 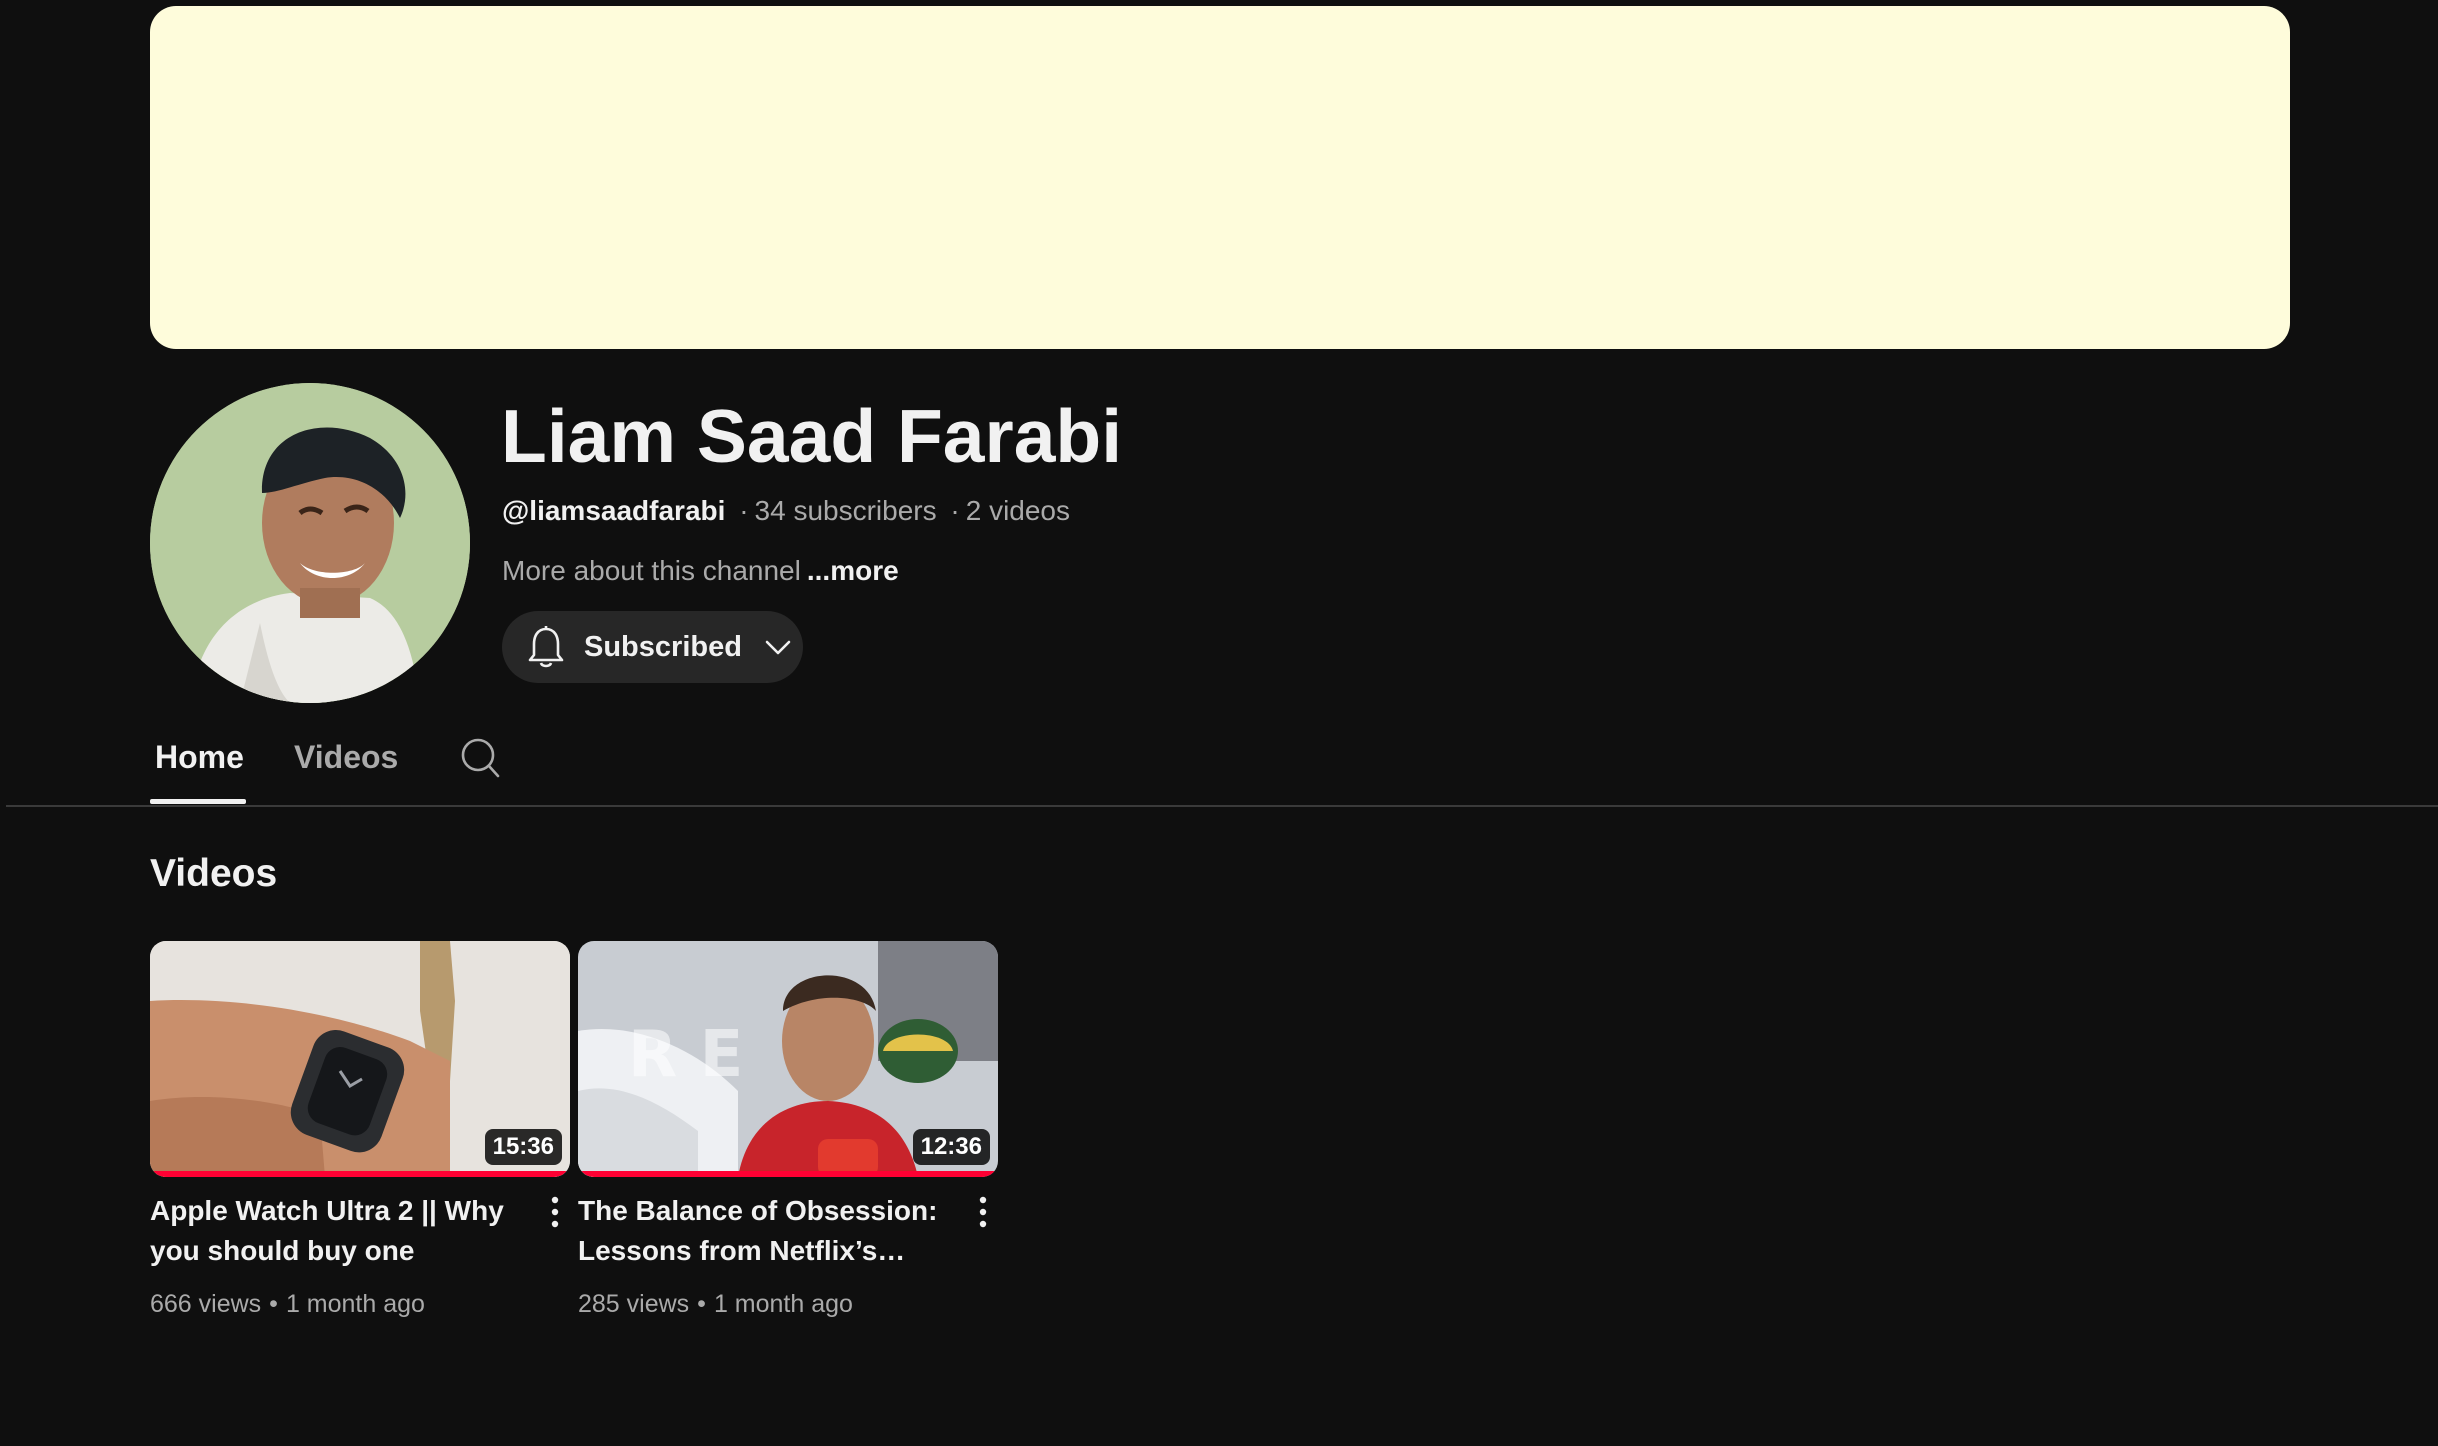 What do you see at coordinates (198, 801) in the screenshot?
I see `tab-home-underline` at bounding box center [198, 801].